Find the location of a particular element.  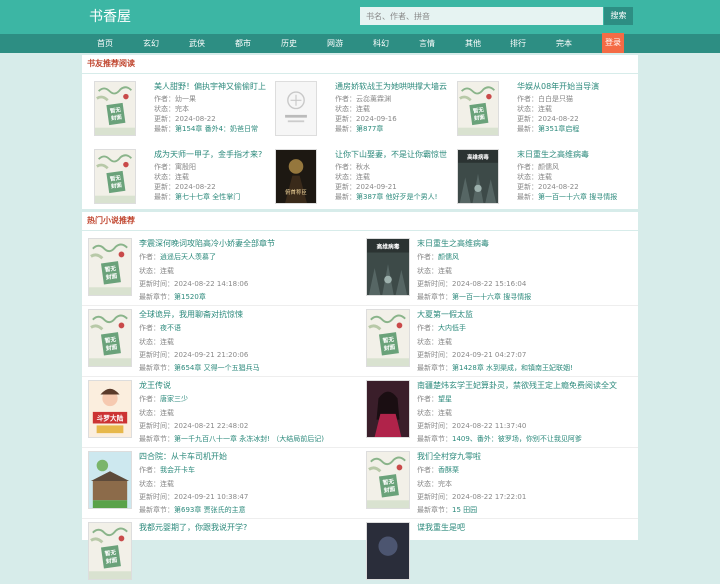

book-title-link: 美人甜野！偏执宇神又偷偷盯上 is located at coordinates (210, 87).